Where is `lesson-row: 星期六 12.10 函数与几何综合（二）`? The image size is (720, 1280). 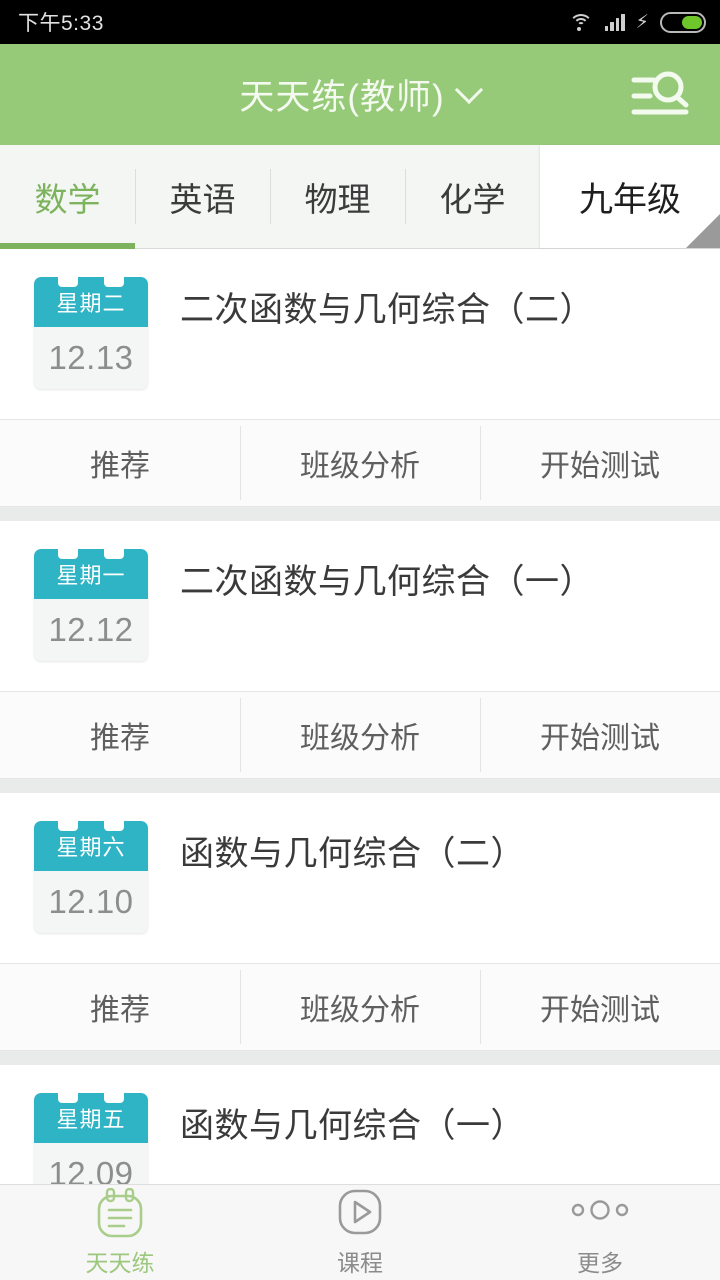
lesson-row: 星期六 12.10 函数与几何综合（二） is located at coordinates (360, 878).